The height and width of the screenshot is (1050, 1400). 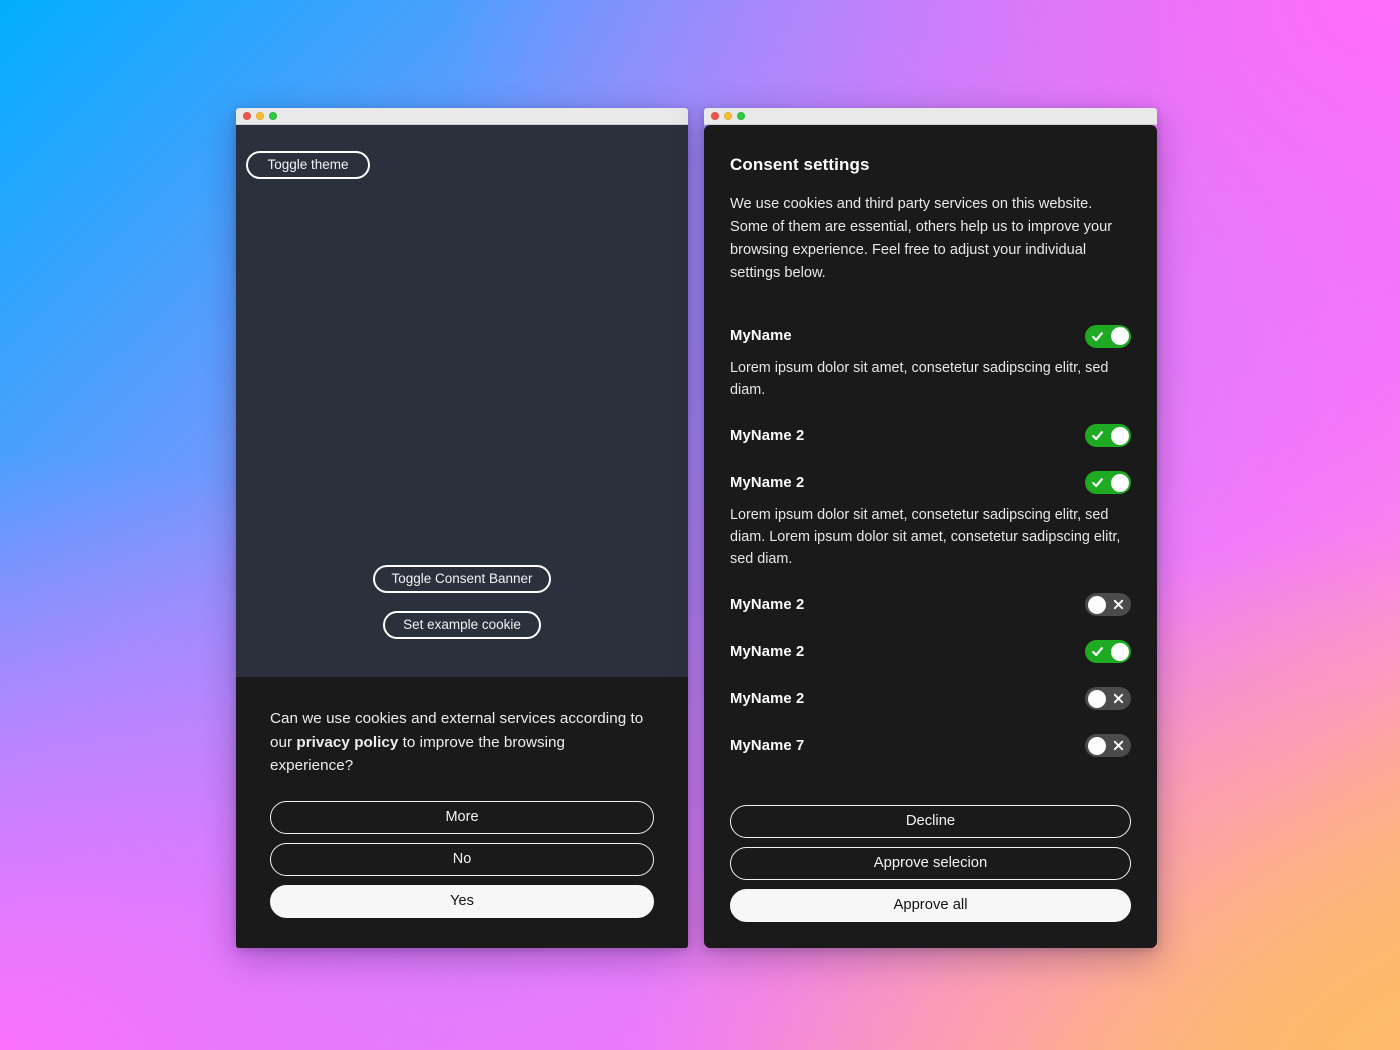 I want to click on button-label: Yes, so click(x=462, y=901).